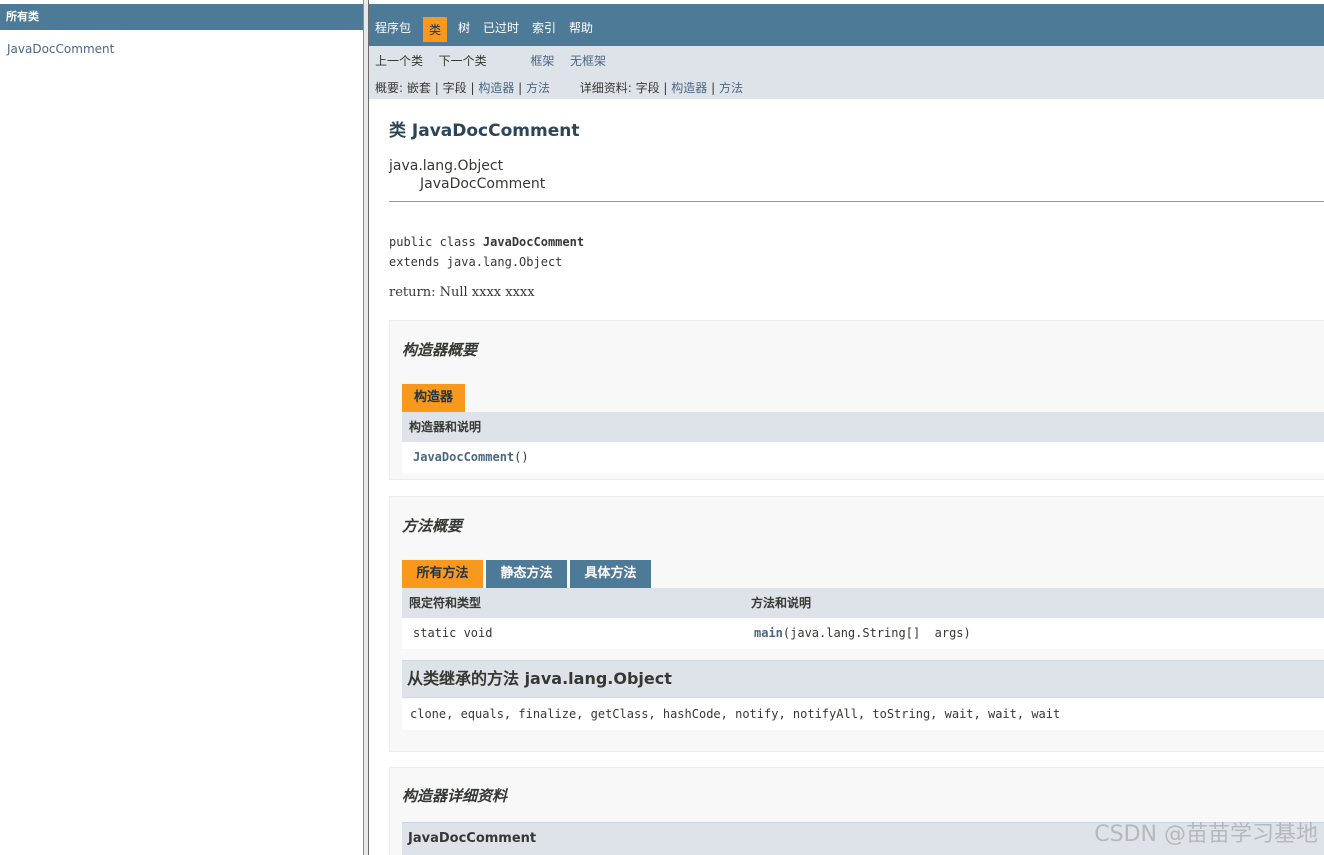 Image resolution: width=1324 pixels, height=855 pixels. What do you see at coordinates (876, 633) in the screenshot?
I see `method-params: (java.lang.String[] args)` at bounding box center [876, 633].